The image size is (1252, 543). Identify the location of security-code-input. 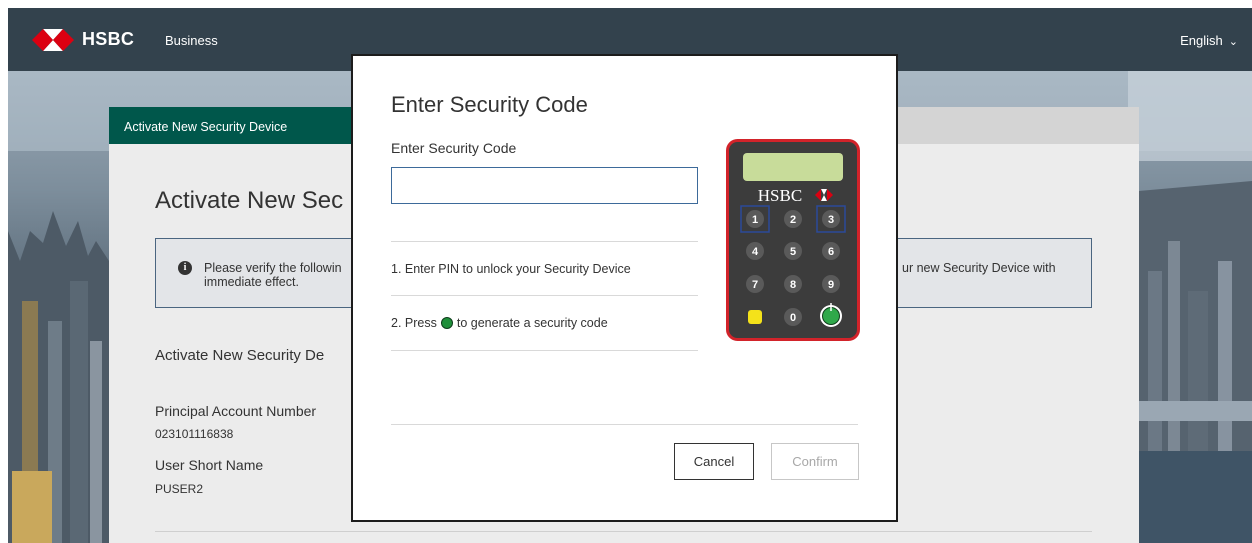
(544, 185).